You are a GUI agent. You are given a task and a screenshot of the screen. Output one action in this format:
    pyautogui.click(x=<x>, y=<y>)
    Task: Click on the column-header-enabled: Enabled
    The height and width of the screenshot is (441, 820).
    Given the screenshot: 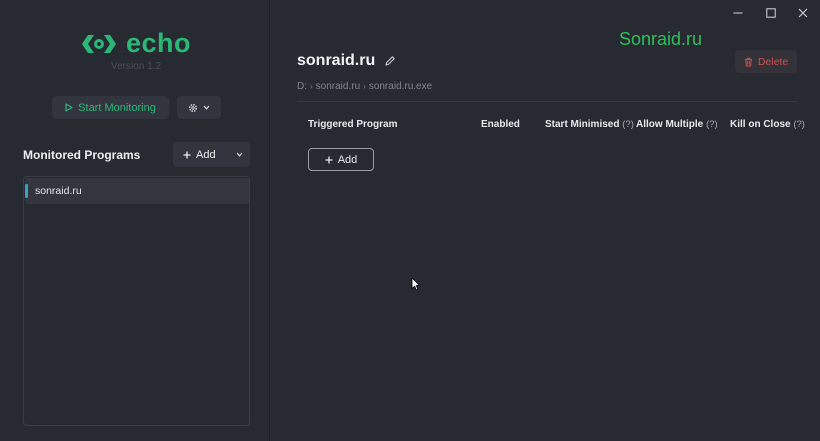 What is the action you would take?
    pyautogui.click(x=500, y=124)
    